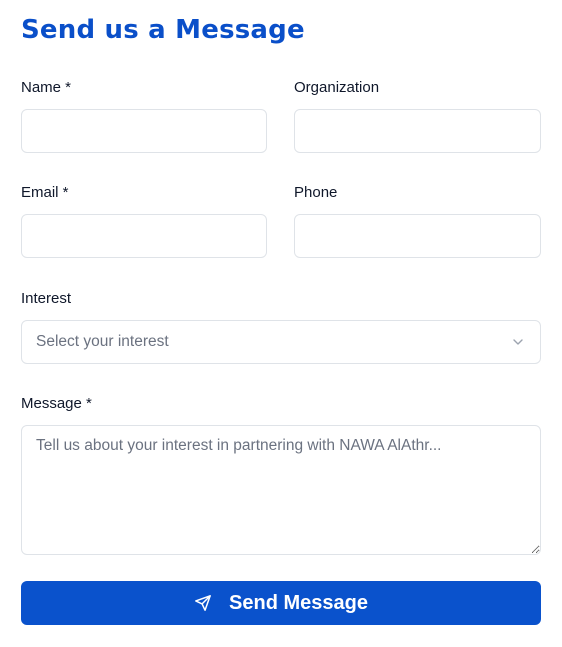 The height and width of the screenshot is (647, 562). I want to click on interest-select: Select your interest, so click(281, 342).